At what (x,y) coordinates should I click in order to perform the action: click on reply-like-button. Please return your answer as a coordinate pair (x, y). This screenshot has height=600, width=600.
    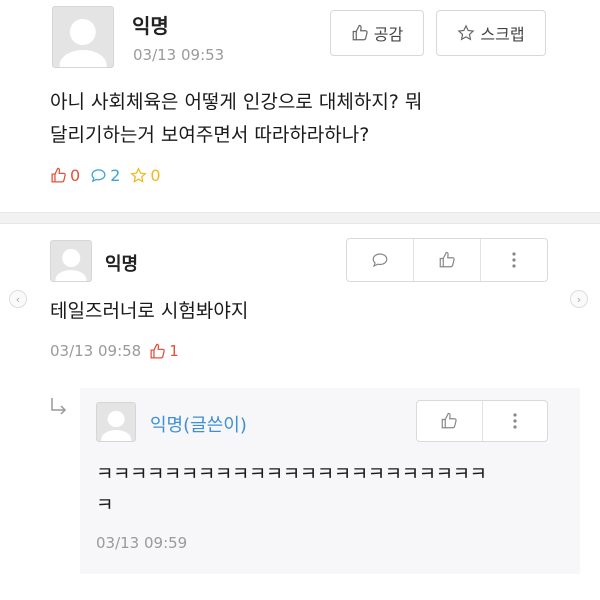
    Looking at the image, I should click on (450, 421).